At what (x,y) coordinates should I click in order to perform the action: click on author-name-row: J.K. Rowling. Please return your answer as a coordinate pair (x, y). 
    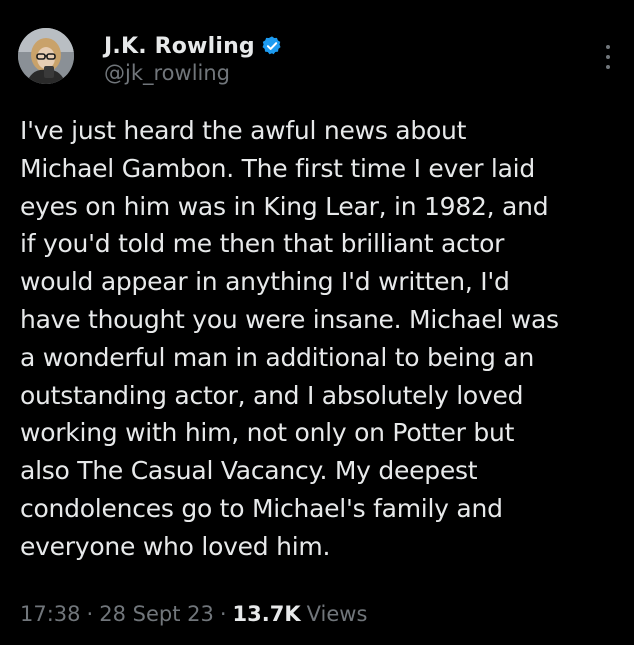
    Looking at the image, I should click on (193, 46).